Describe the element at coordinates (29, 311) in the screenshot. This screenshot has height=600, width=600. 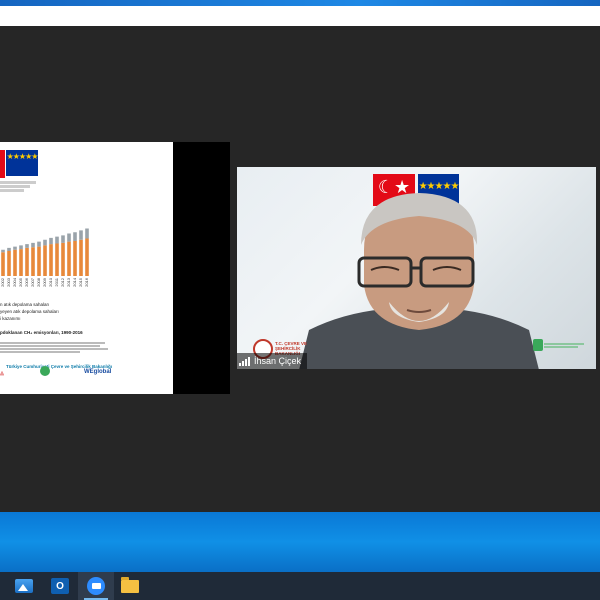
I see `legend-line-2: yeyen atık depolama sahaları` at that location.